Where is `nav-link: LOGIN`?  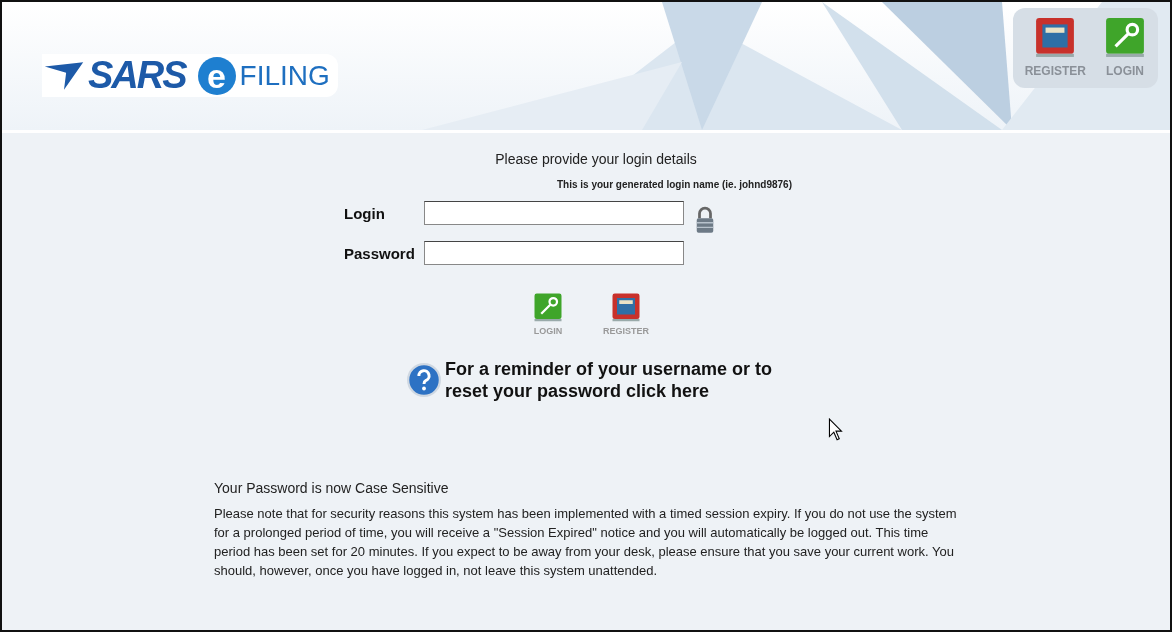
nav-link: LOGIN is located at coordinates (1125, 47).